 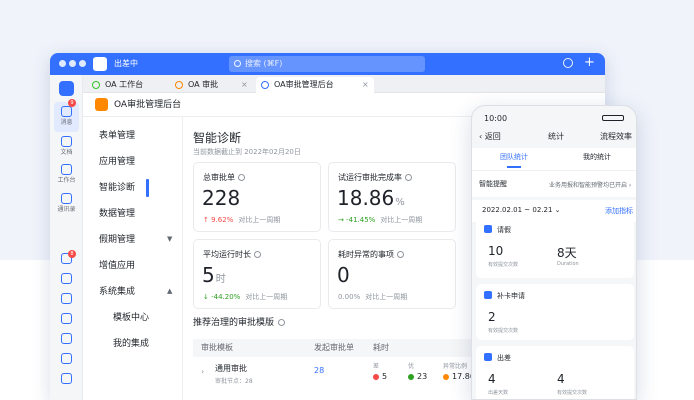 I want to click on tab-my-stats: 我的统计, so click(x=597, y=157).